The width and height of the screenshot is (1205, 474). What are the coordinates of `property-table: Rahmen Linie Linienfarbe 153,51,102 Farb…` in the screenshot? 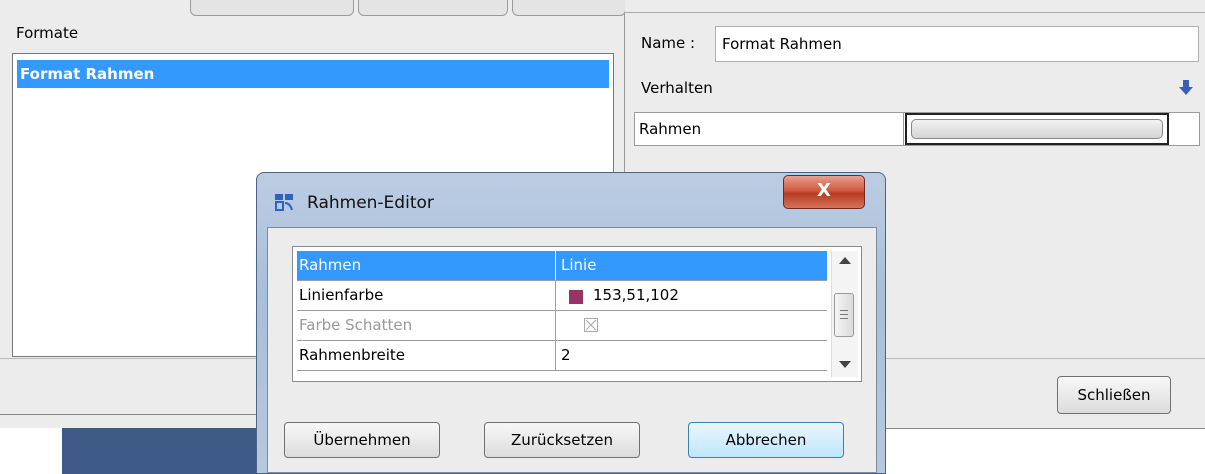 It's located at (577, 314).